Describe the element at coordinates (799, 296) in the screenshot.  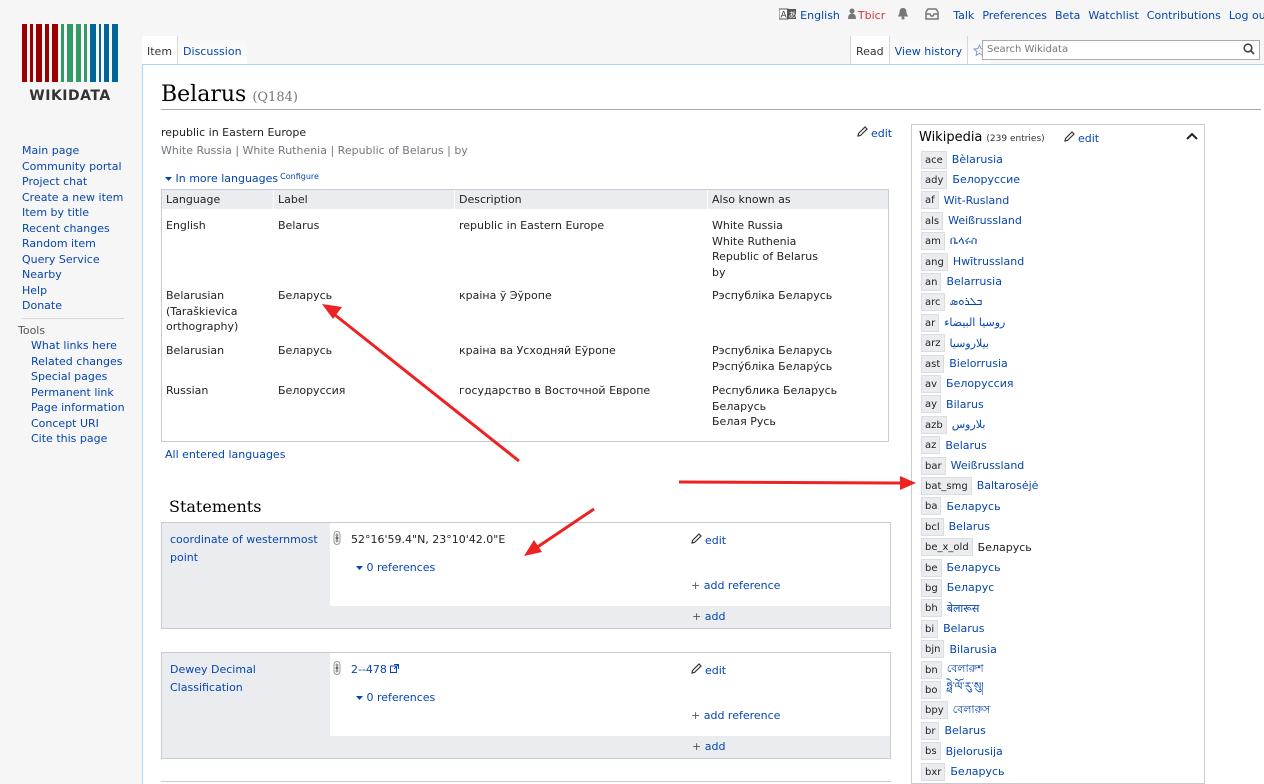
I see `row-aliases: Рэспубліка Беларусь` at that location.